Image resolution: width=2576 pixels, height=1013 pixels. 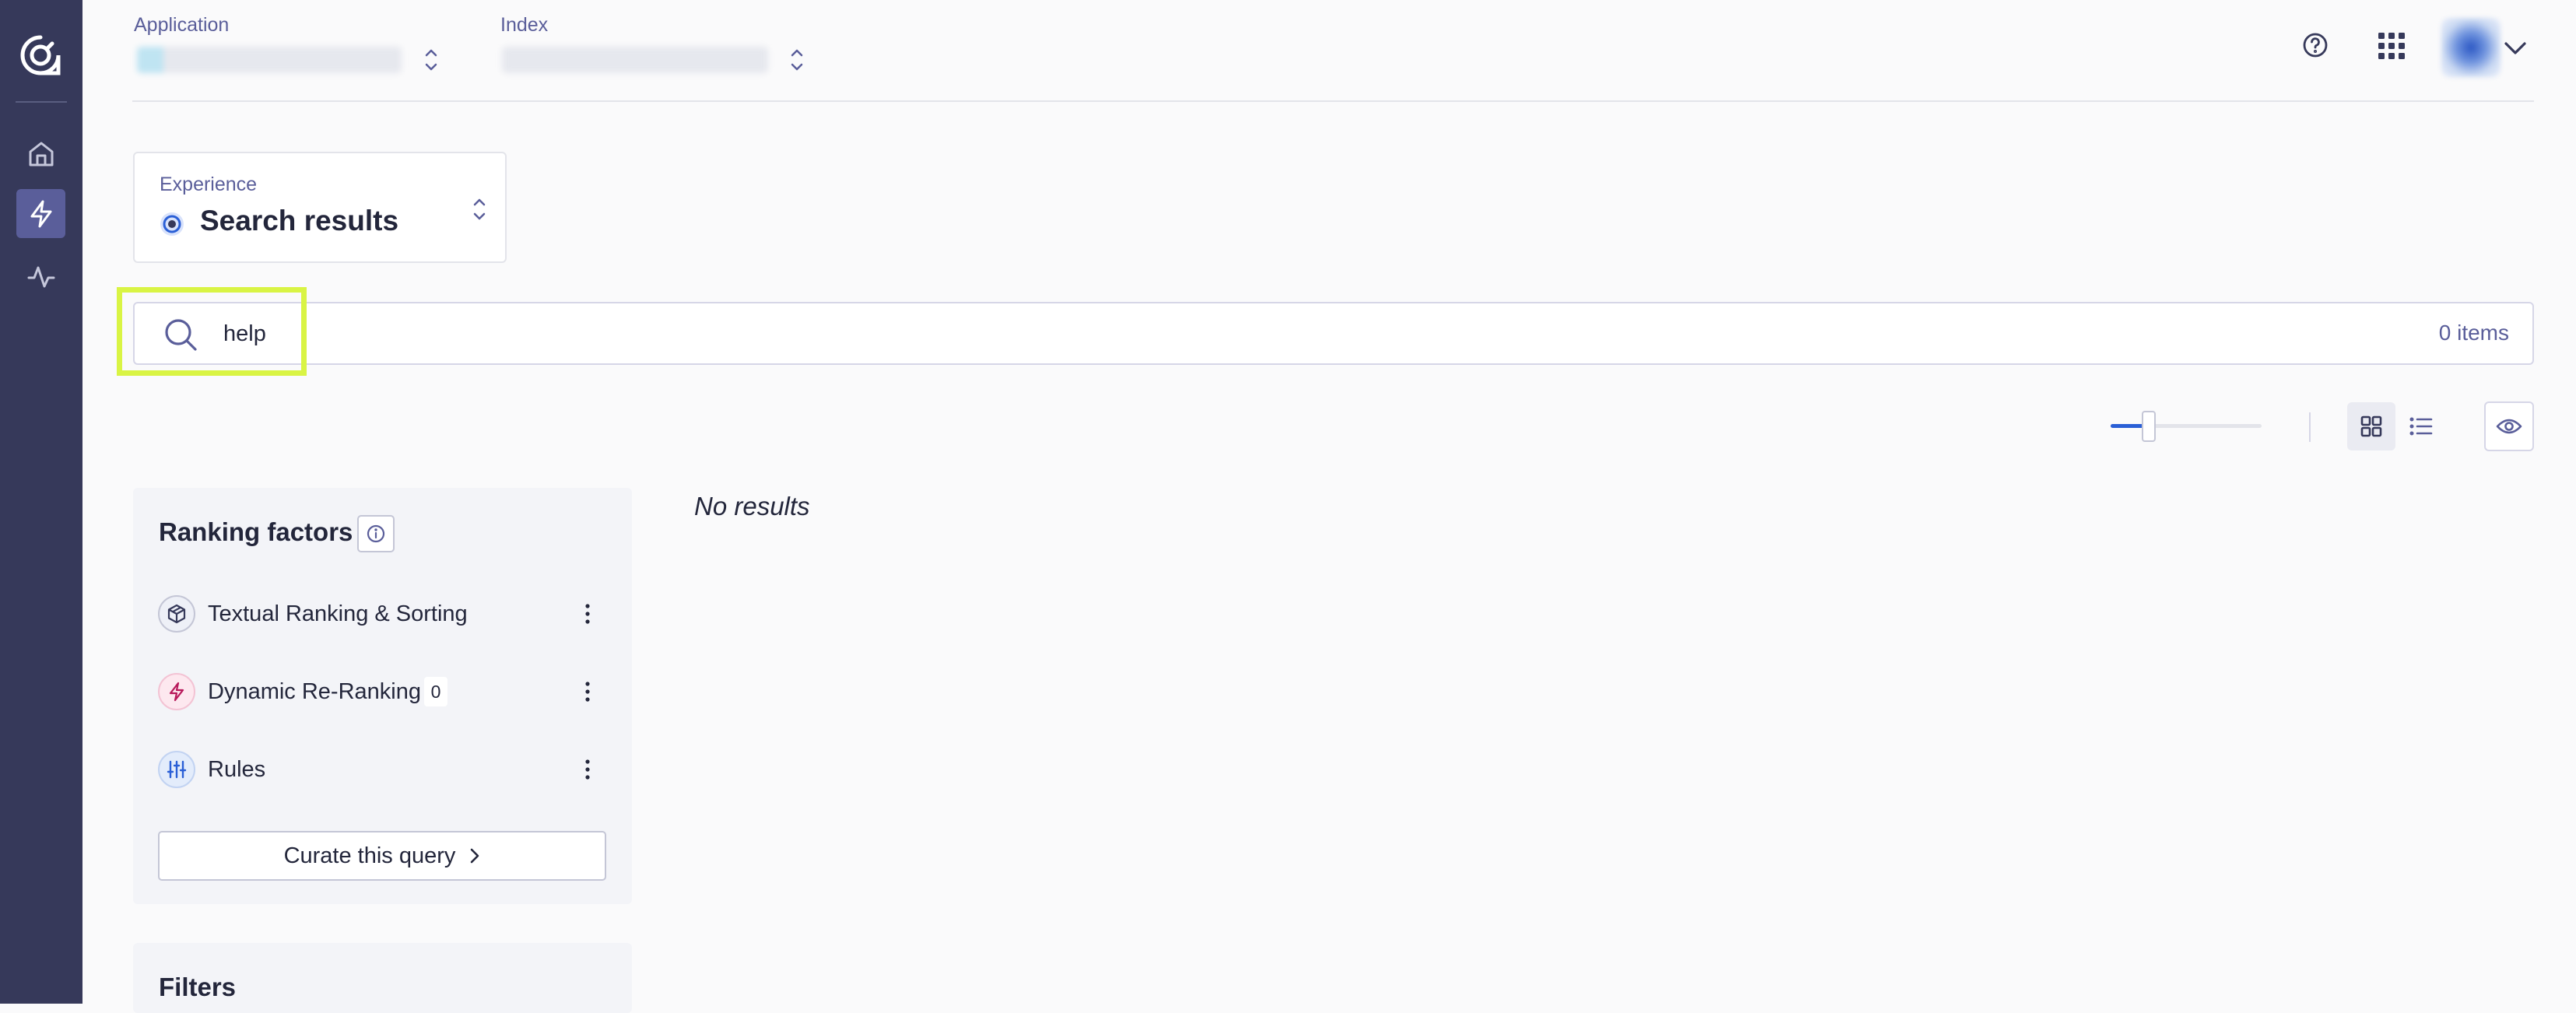 I want to click on index-label: Index, so click(x=525, y=25).